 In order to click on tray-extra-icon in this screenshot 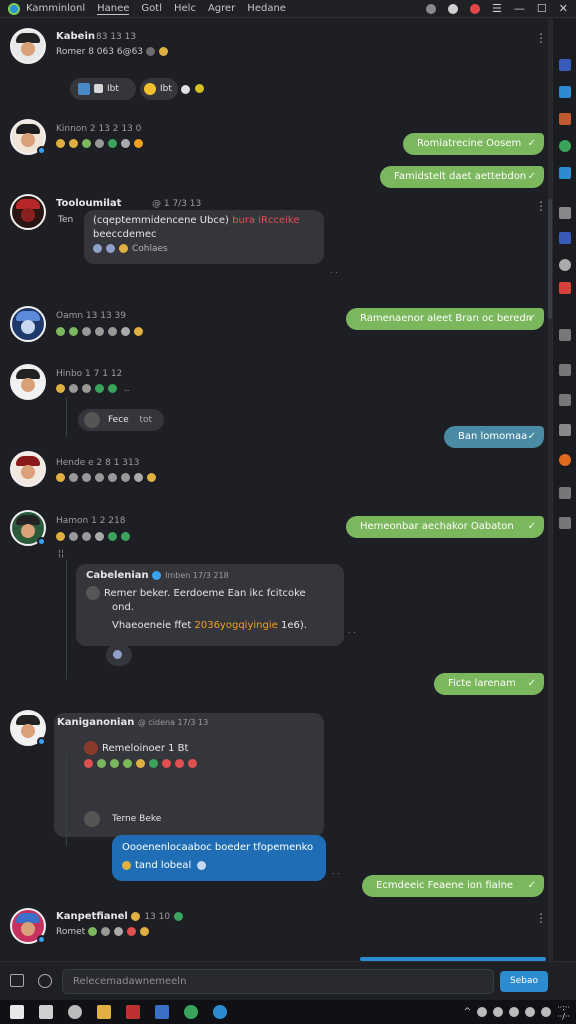, I will do `click(546, 1012)`.